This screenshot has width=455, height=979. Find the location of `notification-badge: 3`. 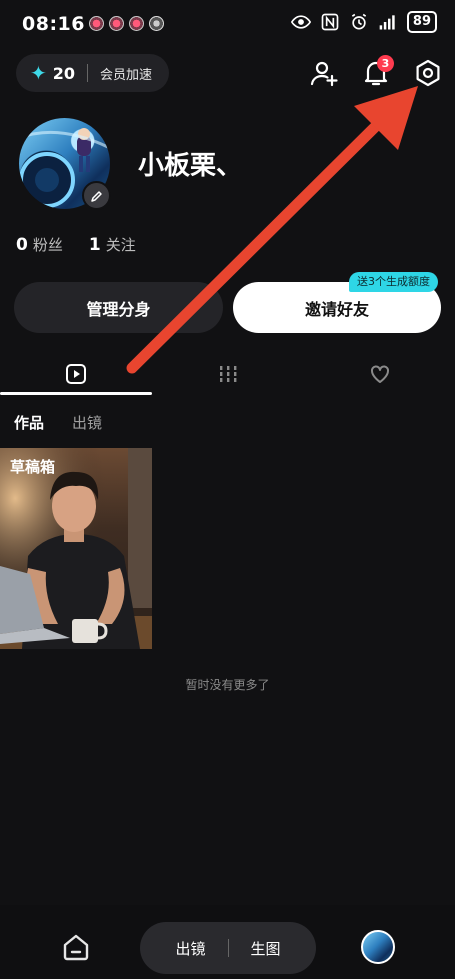

notification-badge: 3 is located at coordinates (385, 63).